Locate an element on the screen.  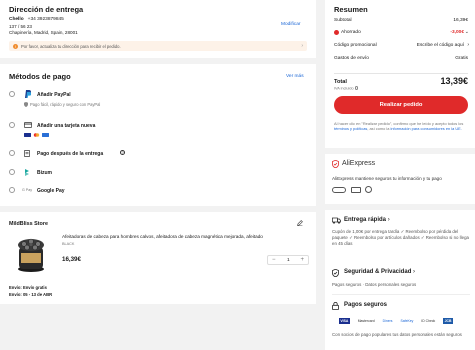
safety-header: Seguridad & Privacidad › is located at coordinates (379, 272).